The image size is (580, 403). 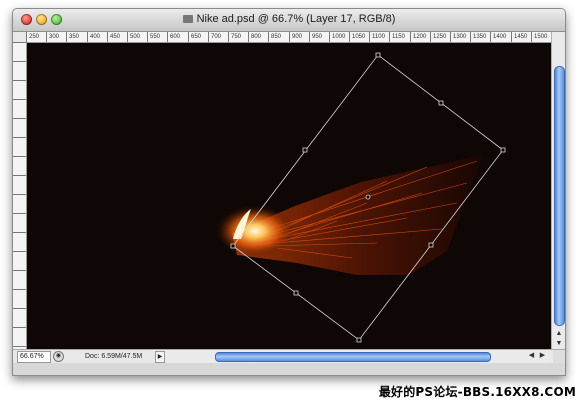 What do you see at coordinates (274, 37) in the screenshot?
I see `ruler-tick-label: 850` at bounding box center [274, 37].